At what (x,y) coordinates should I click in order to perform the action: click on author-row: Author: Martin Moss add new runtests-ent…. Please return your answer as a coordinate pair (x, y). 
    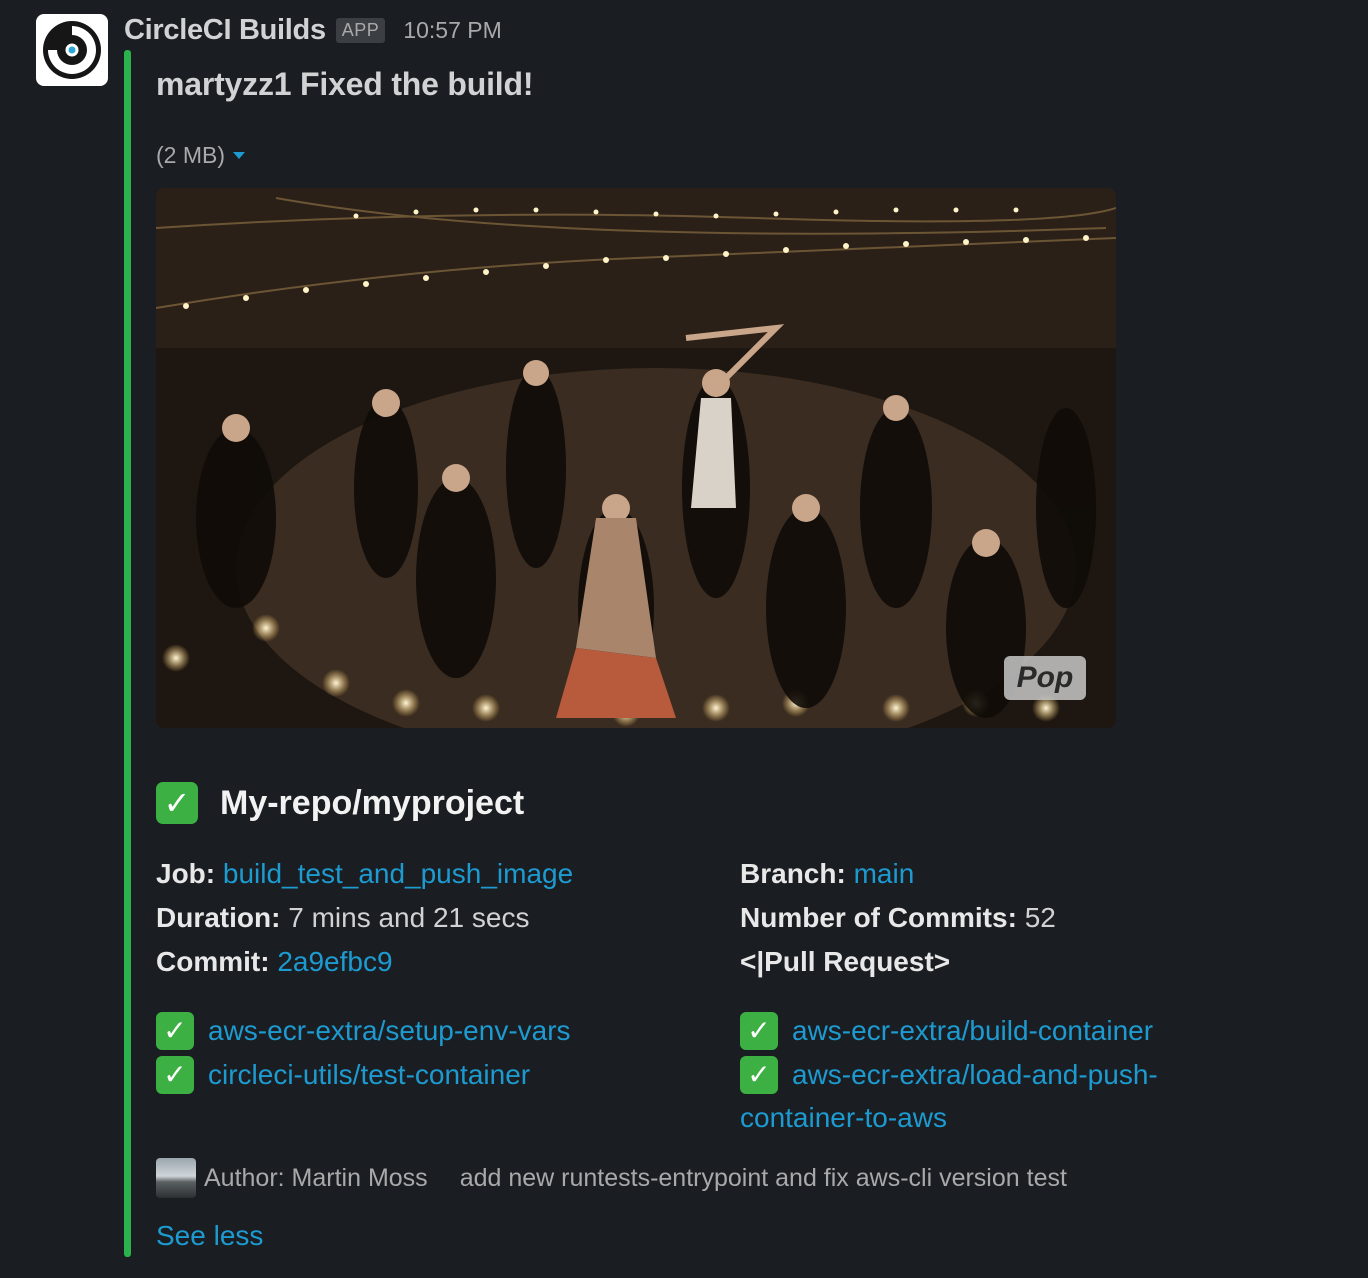
    Looking at the image, I should click on (611, 1178).